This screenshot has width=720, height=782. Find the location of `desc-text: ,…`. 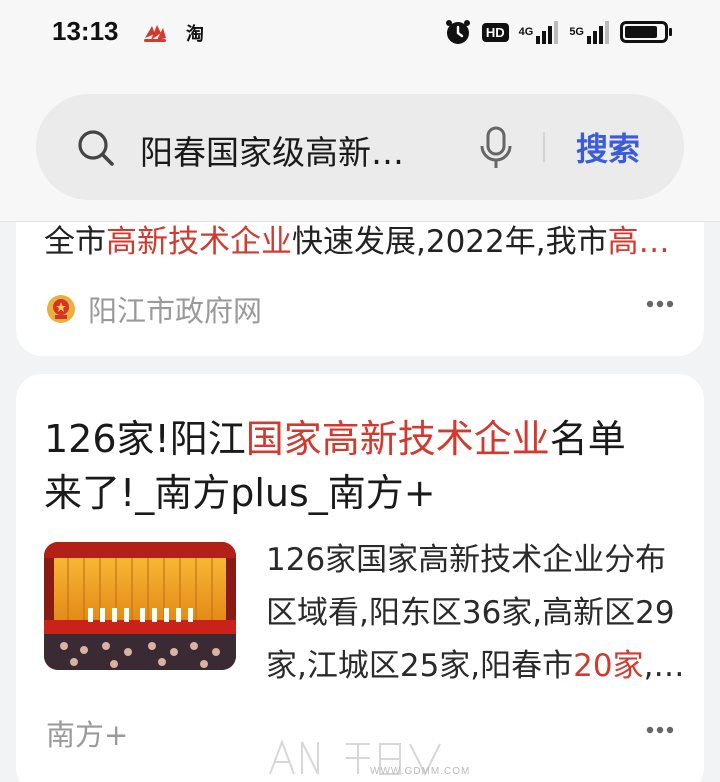

desc-text: ,… is located at coordinates (664, 666).